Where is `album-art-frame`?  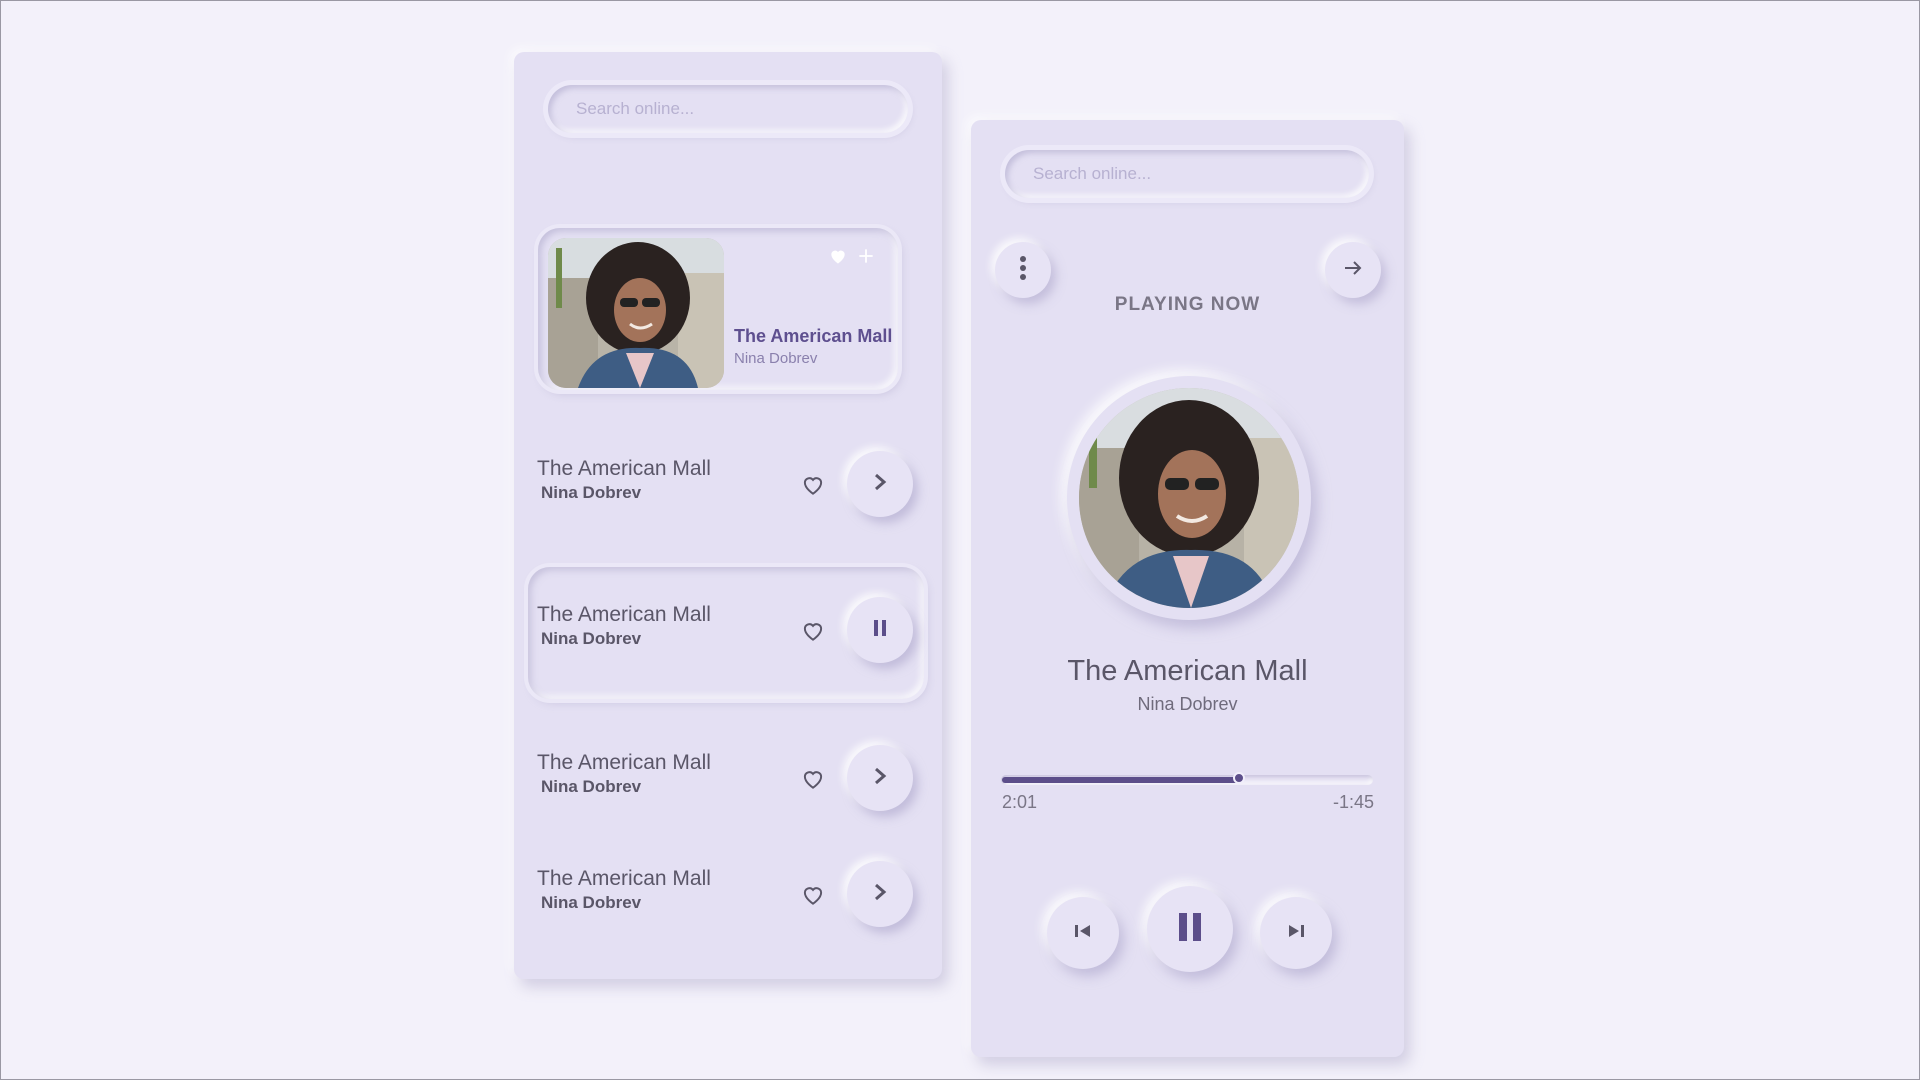
album-art-frame is located at coordinates (1189, 498).